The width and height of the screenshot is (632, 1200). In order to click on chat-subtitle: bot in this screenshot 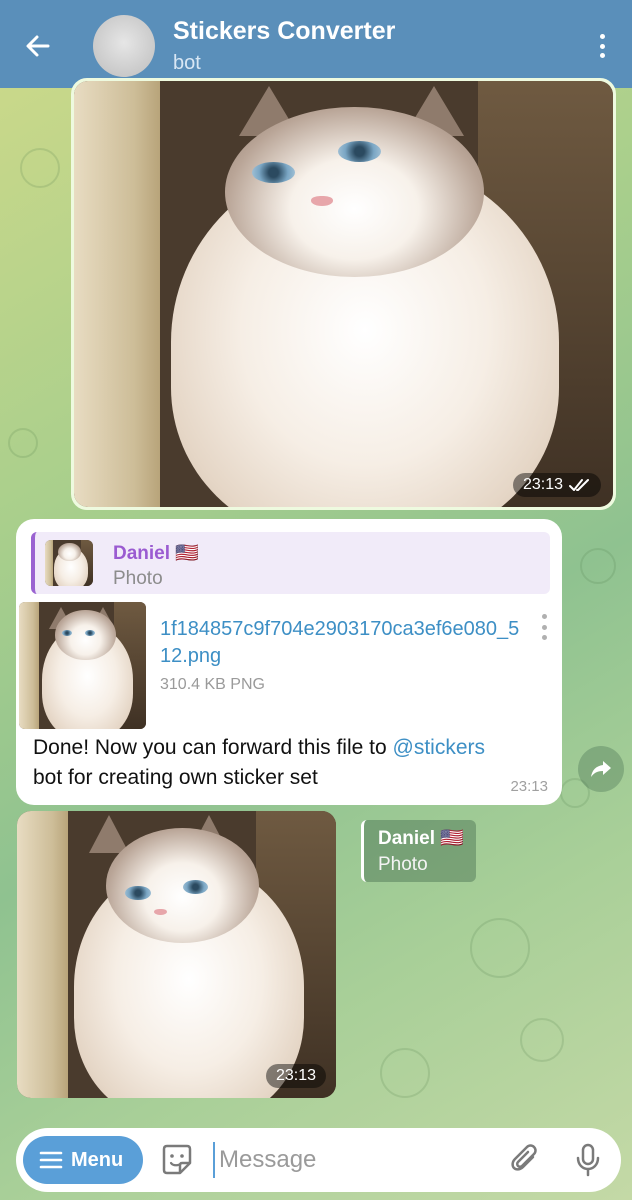, I will do `click(187, 63)`.